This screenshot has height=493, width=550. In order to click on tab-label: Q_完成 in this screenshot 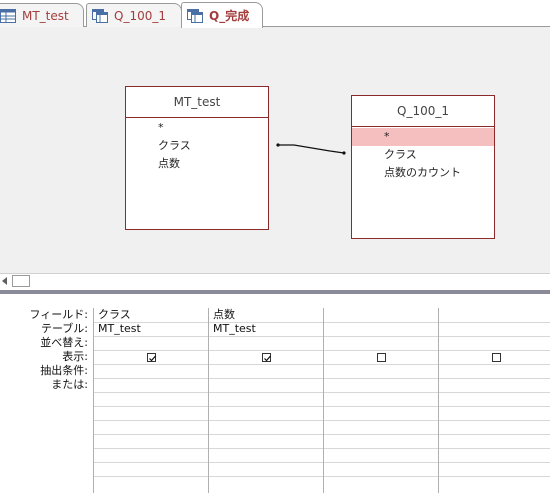, I will do `click(229, 16)`.